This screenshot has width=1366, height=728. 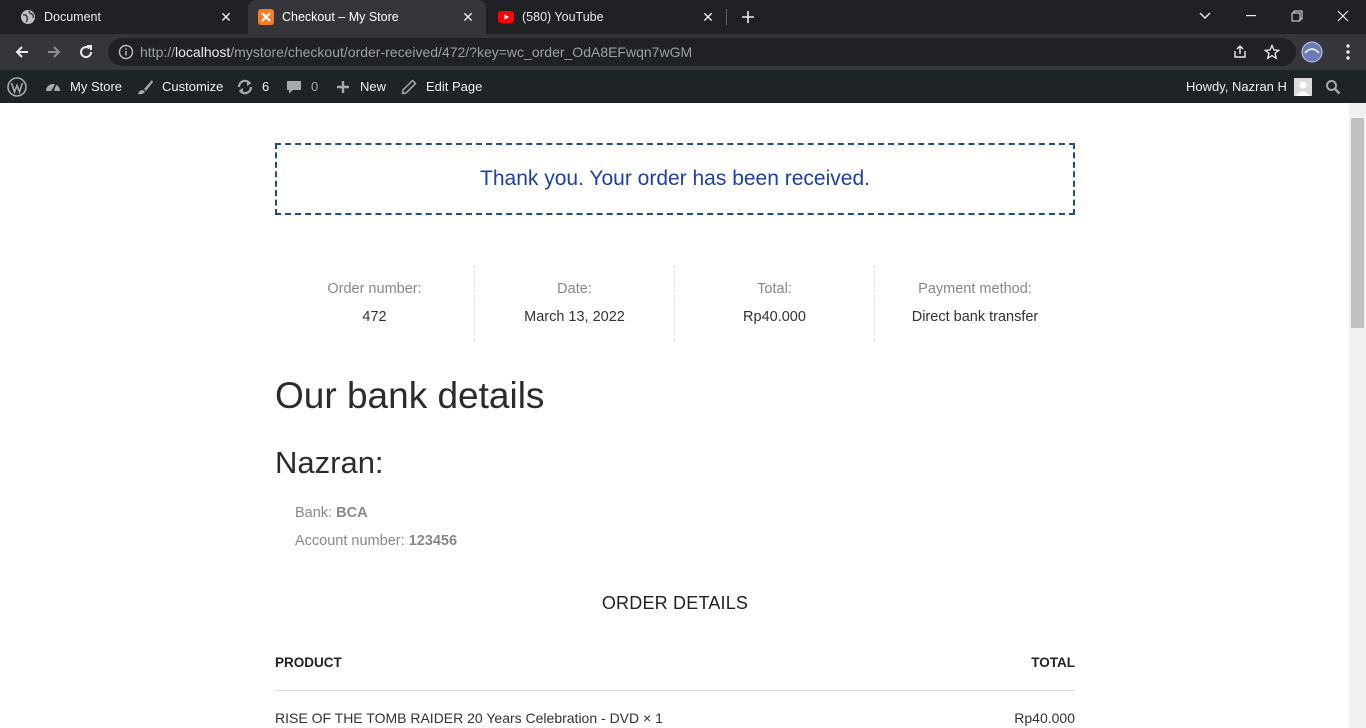 I want to click on tab-youtube: (580) YouTube ✕, so click(x=607, y=17).